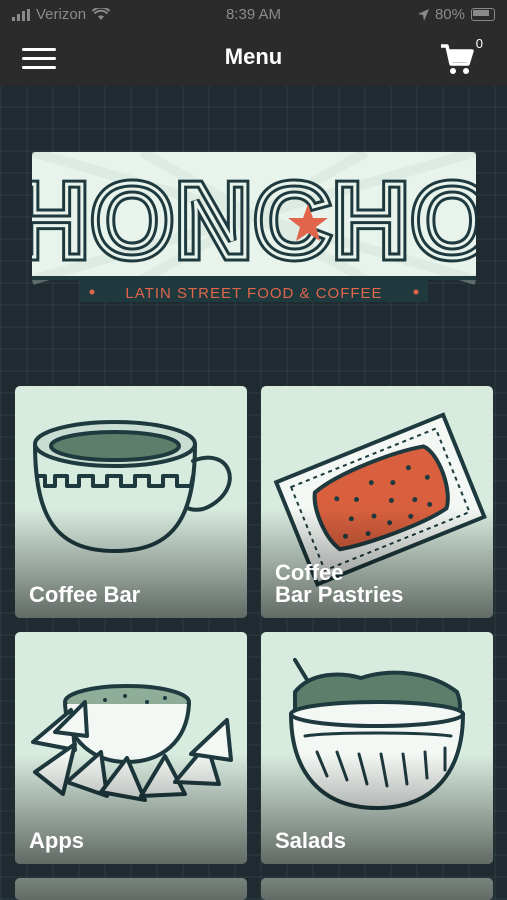  What do you see at coordinates (377, 502) in the screenshot?
I see `category-card-coffee-bar-pastries: Coffee Bar Pastries` at bounding box center [377, 502].